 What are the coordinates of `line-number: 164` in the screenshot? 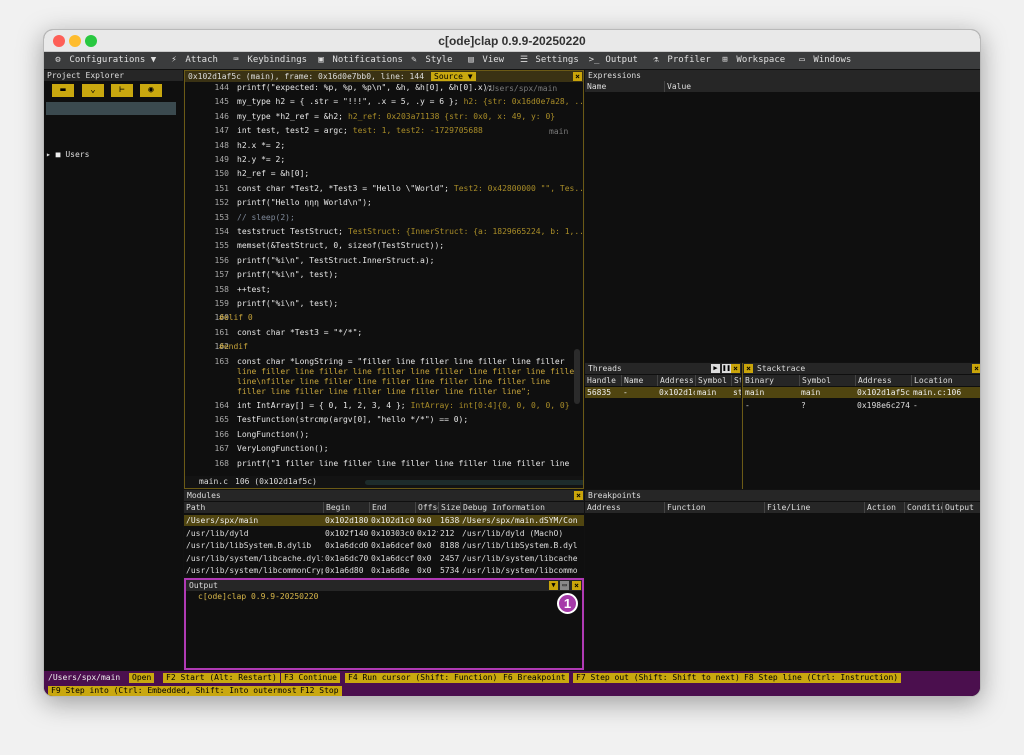 It's located at (207, 405).